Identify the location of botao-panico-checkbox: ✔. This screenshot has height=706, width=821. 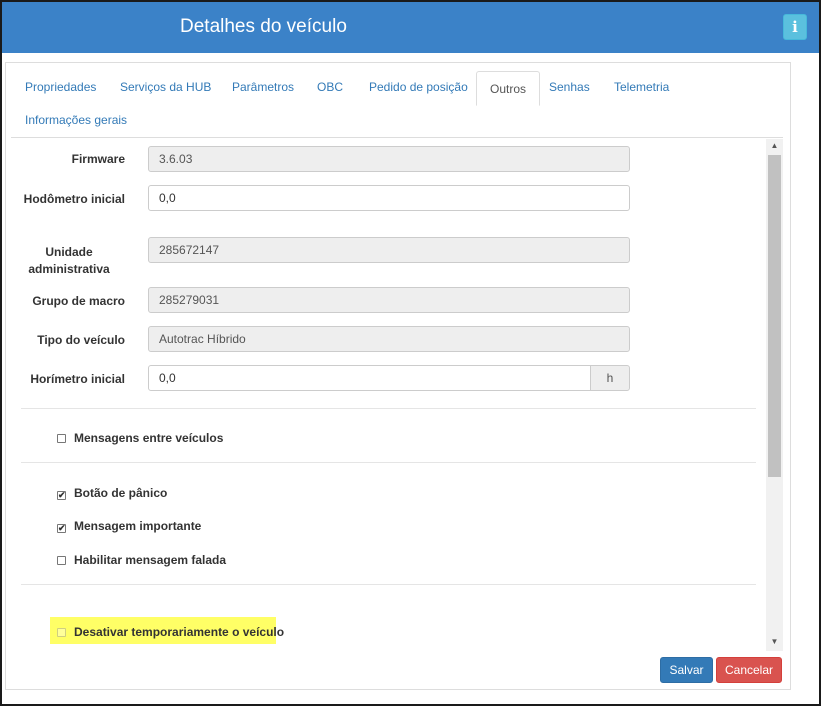
(61, 495).